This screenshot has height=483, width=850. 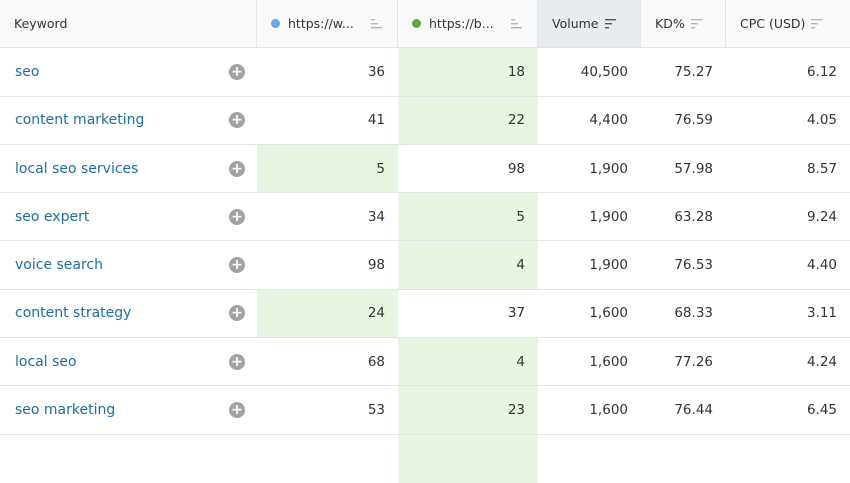 What do you see at coordinates (46, 362) in the screenshot?
I see `keyword-link: local seo` at bounding box center [46, 362].